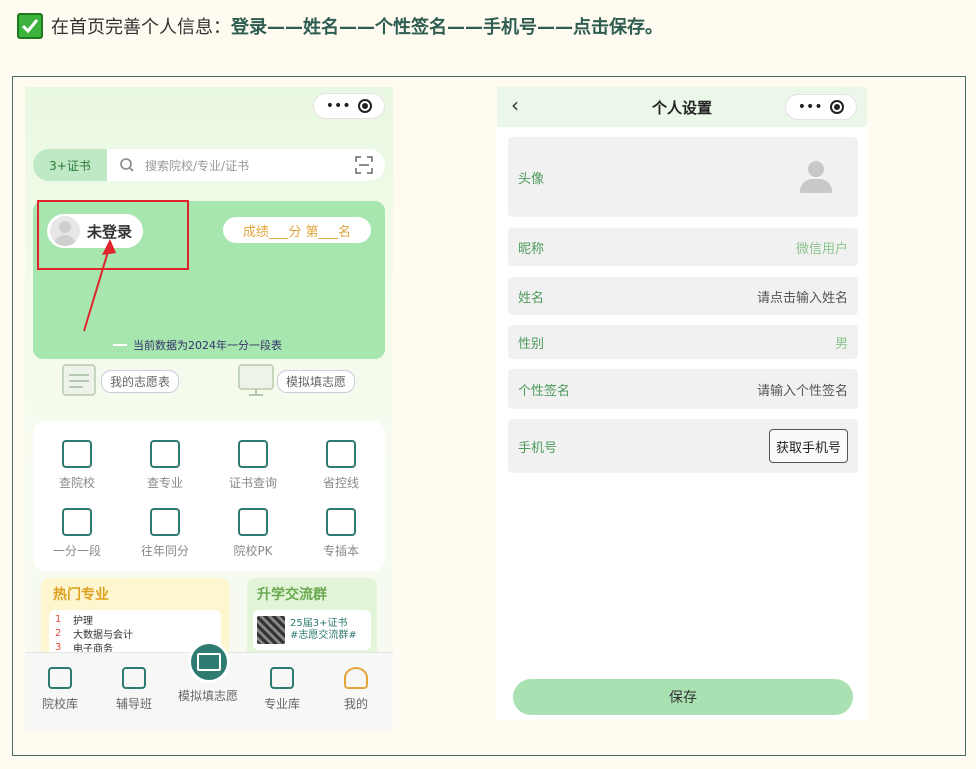  I want to click on save-button: 保存, so click(683, 697).